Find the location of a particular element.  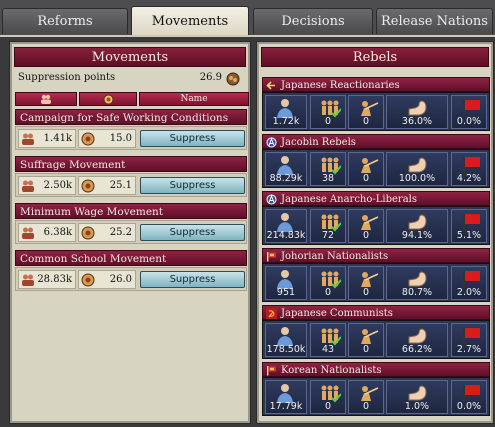

tab-release-nations: Release Nations is located at coordinates (434, 21).